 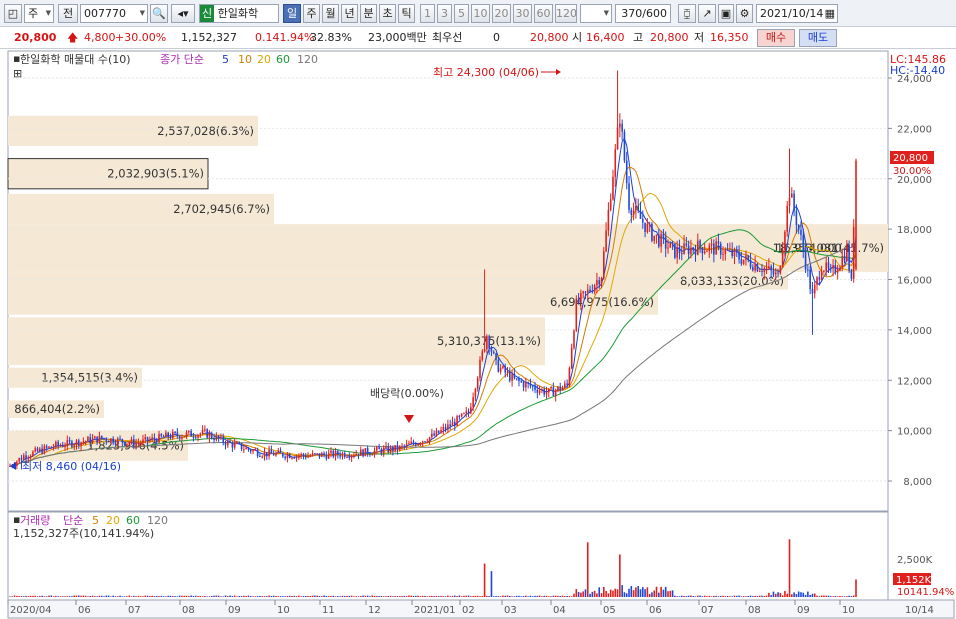 What do you see at coordinates (461, 13) in the screenshot?
I see `interval-5: 5` at bounding box center [461, 13].